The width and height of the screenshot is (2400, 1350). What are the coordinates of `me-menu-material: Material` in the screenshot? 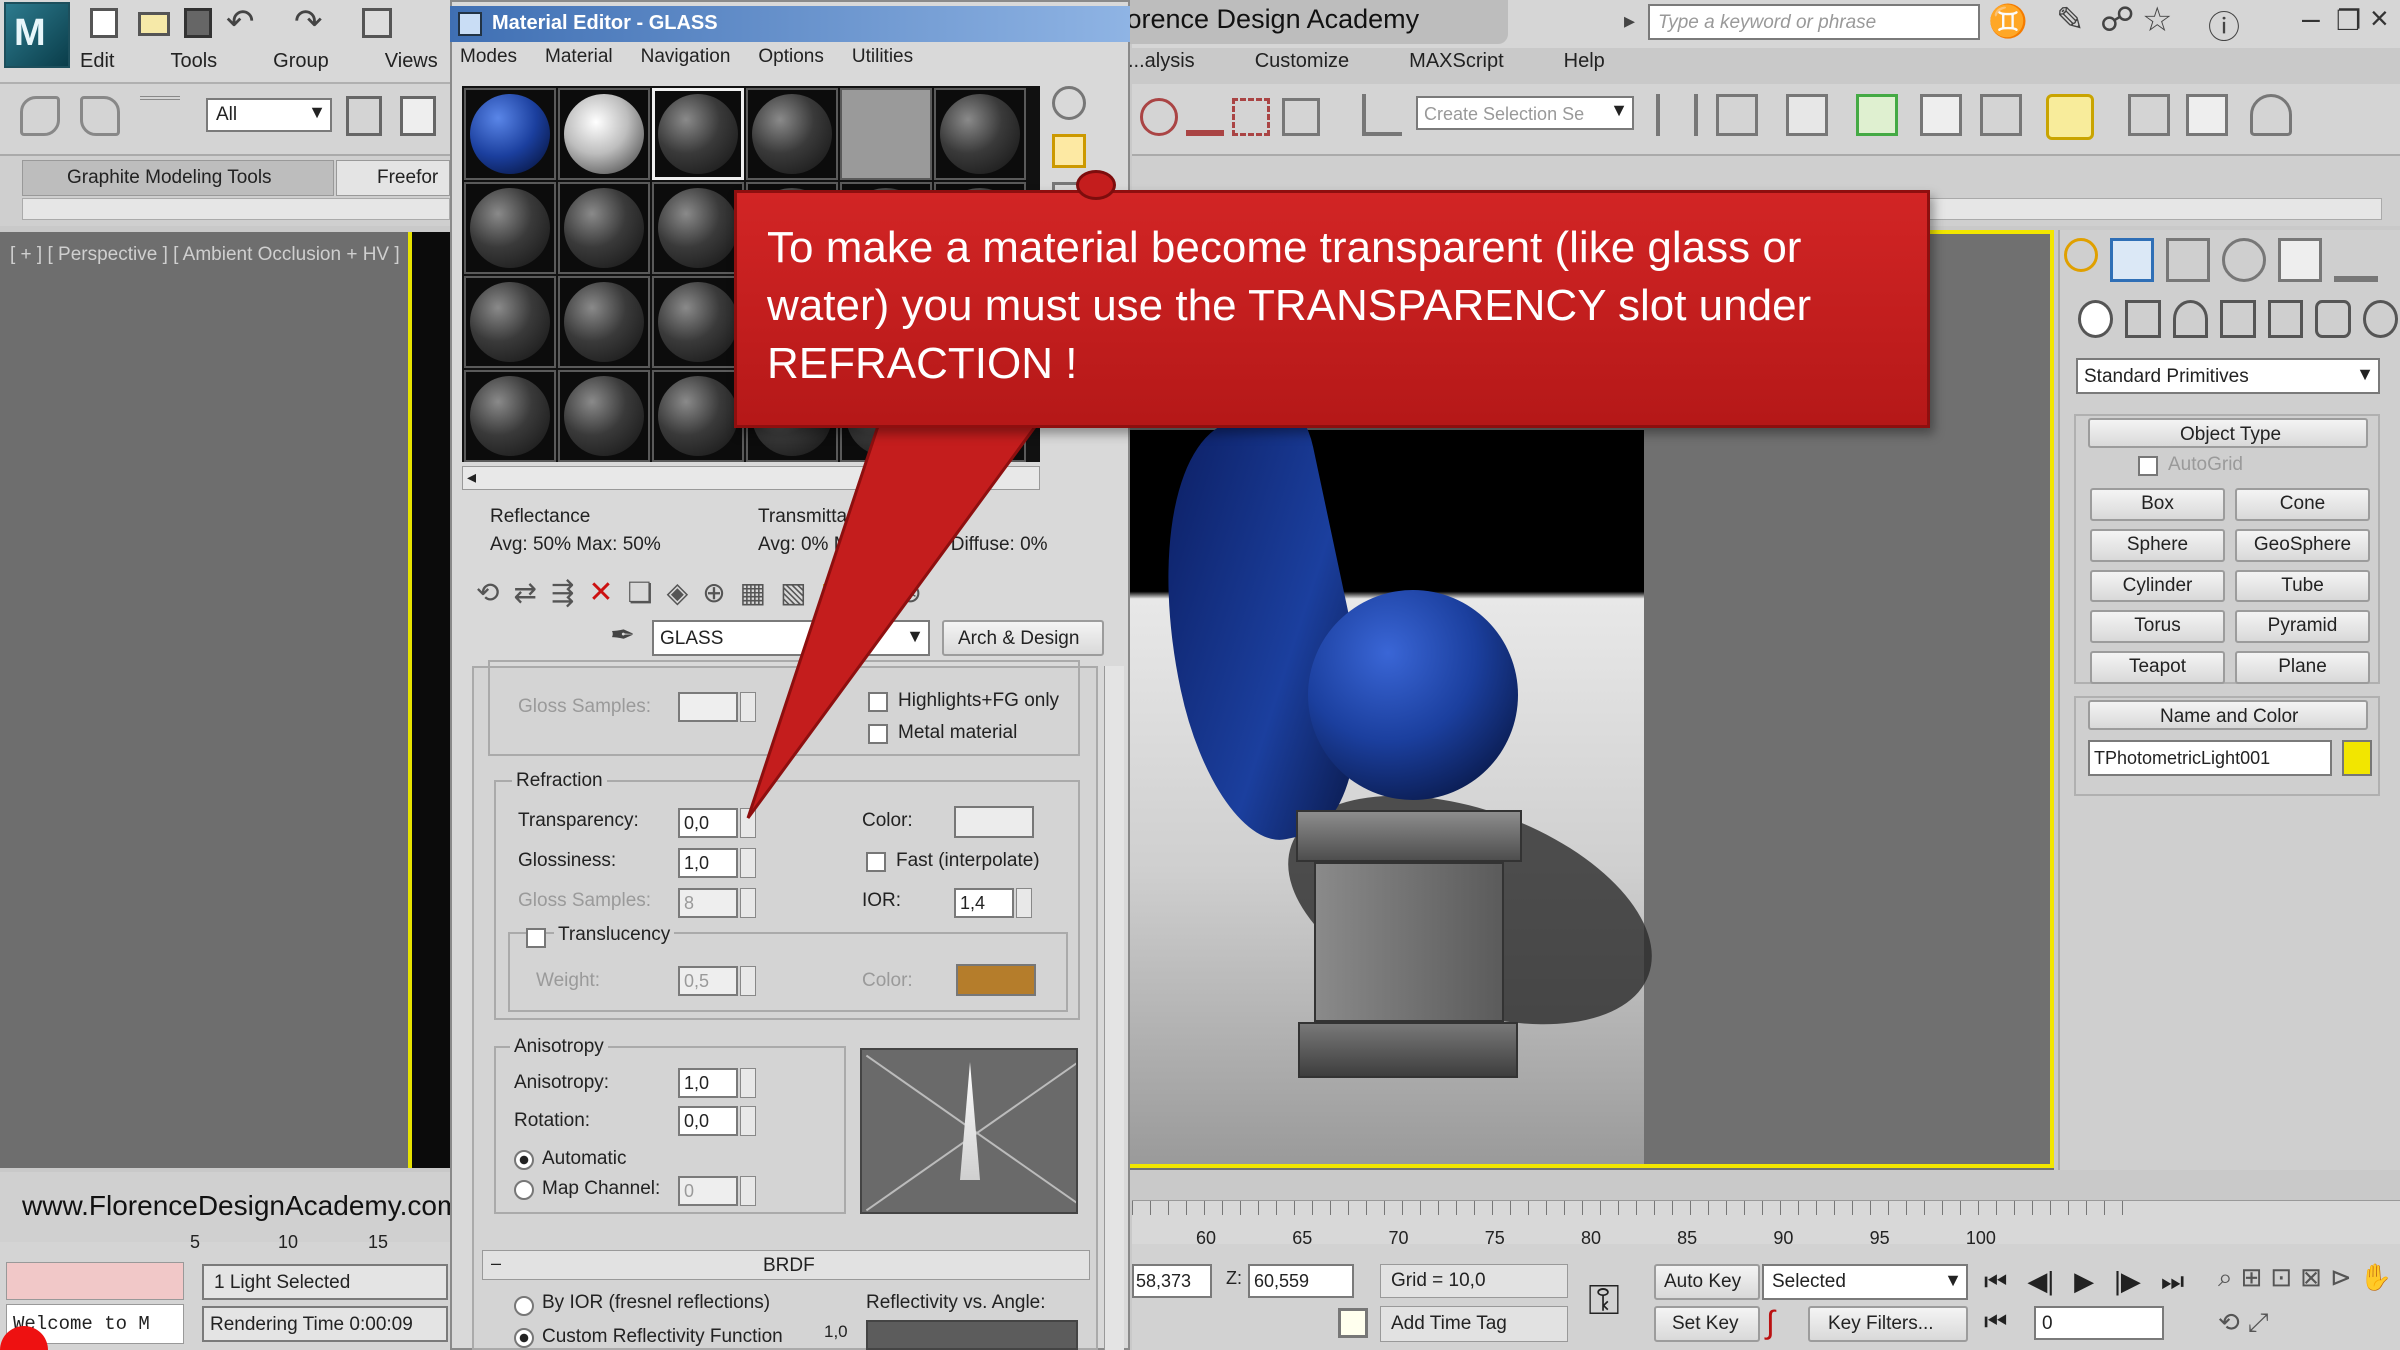 It's located at (579, 61).